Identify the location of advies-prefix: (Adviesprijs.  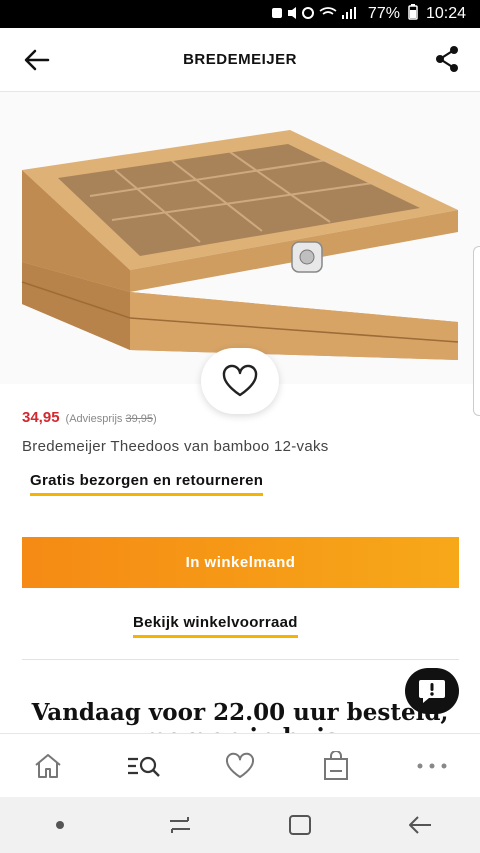
(94, 419).